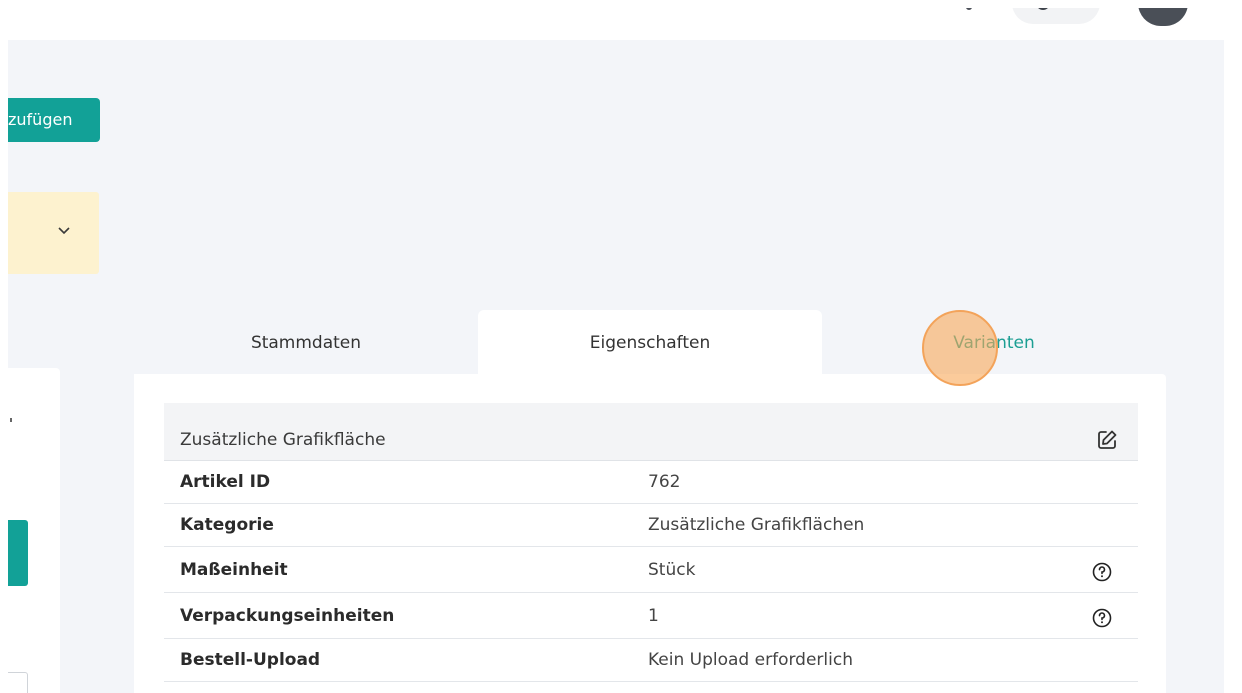 The image size is (1242, 693). What do you see at coordinates (653, 616) in the screenshot?
I see `row-value: 1` at bounding box center [653, 616].